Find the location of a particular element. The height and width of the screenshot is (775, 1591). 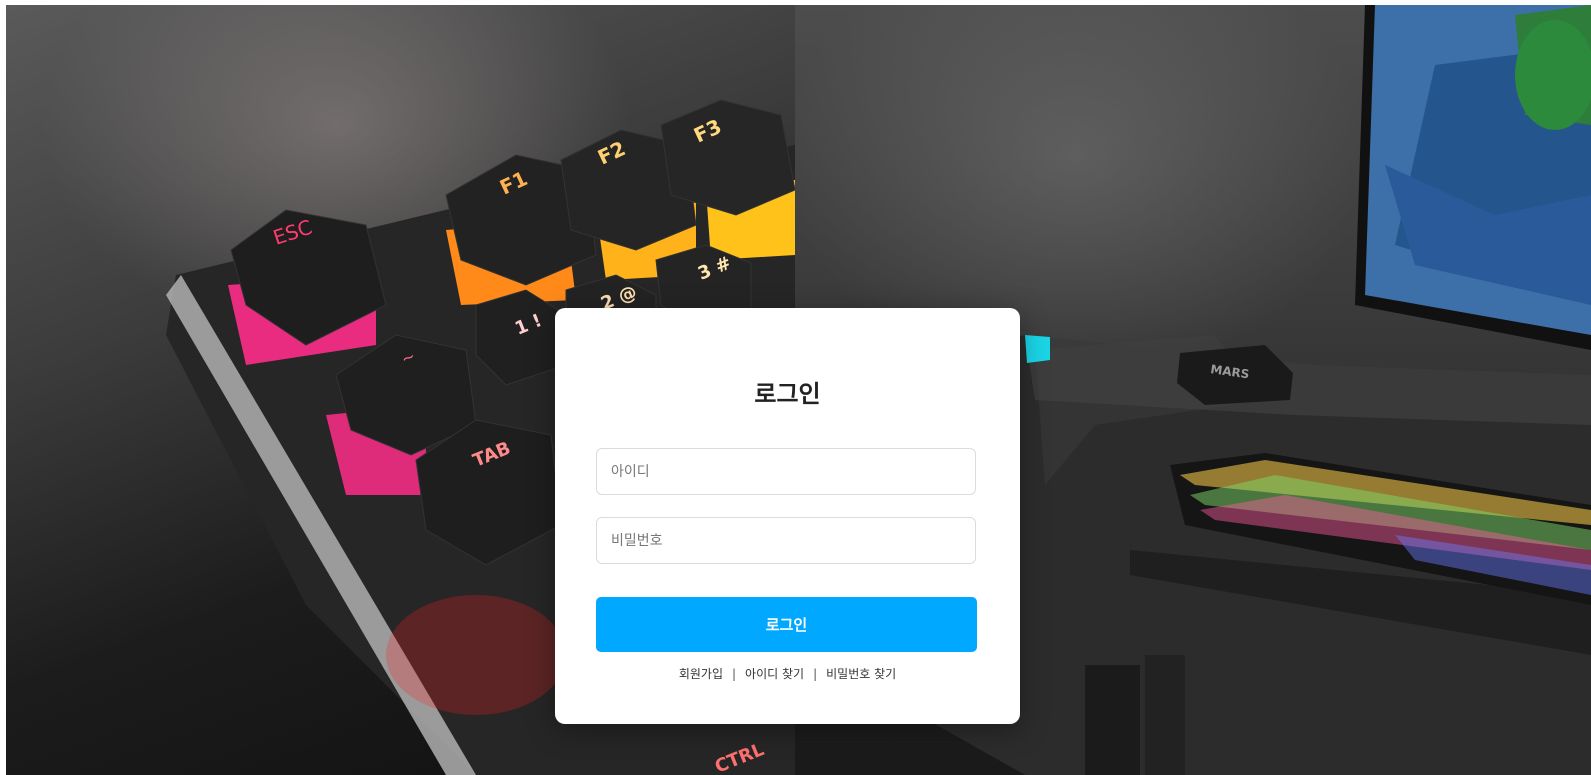

account-links: 회원가입 | 아이디 찾기 | 비밀번호 찾기 is located at coordinates (787, 673).